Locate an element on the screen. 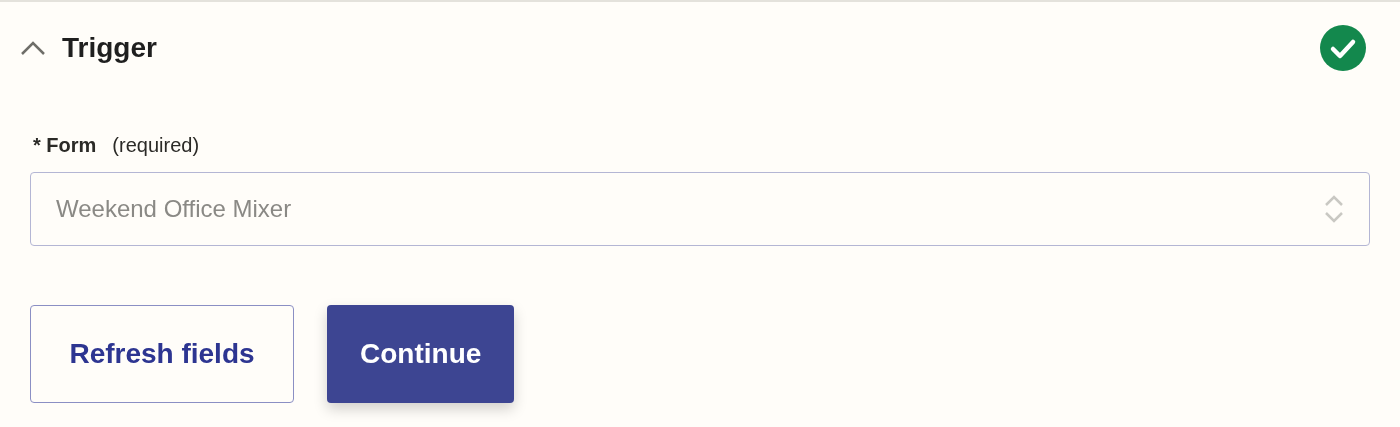 This screenshot has height=427, width=1400. refresh-fields-button: Refresh fields is located at coordinates (162, 354).